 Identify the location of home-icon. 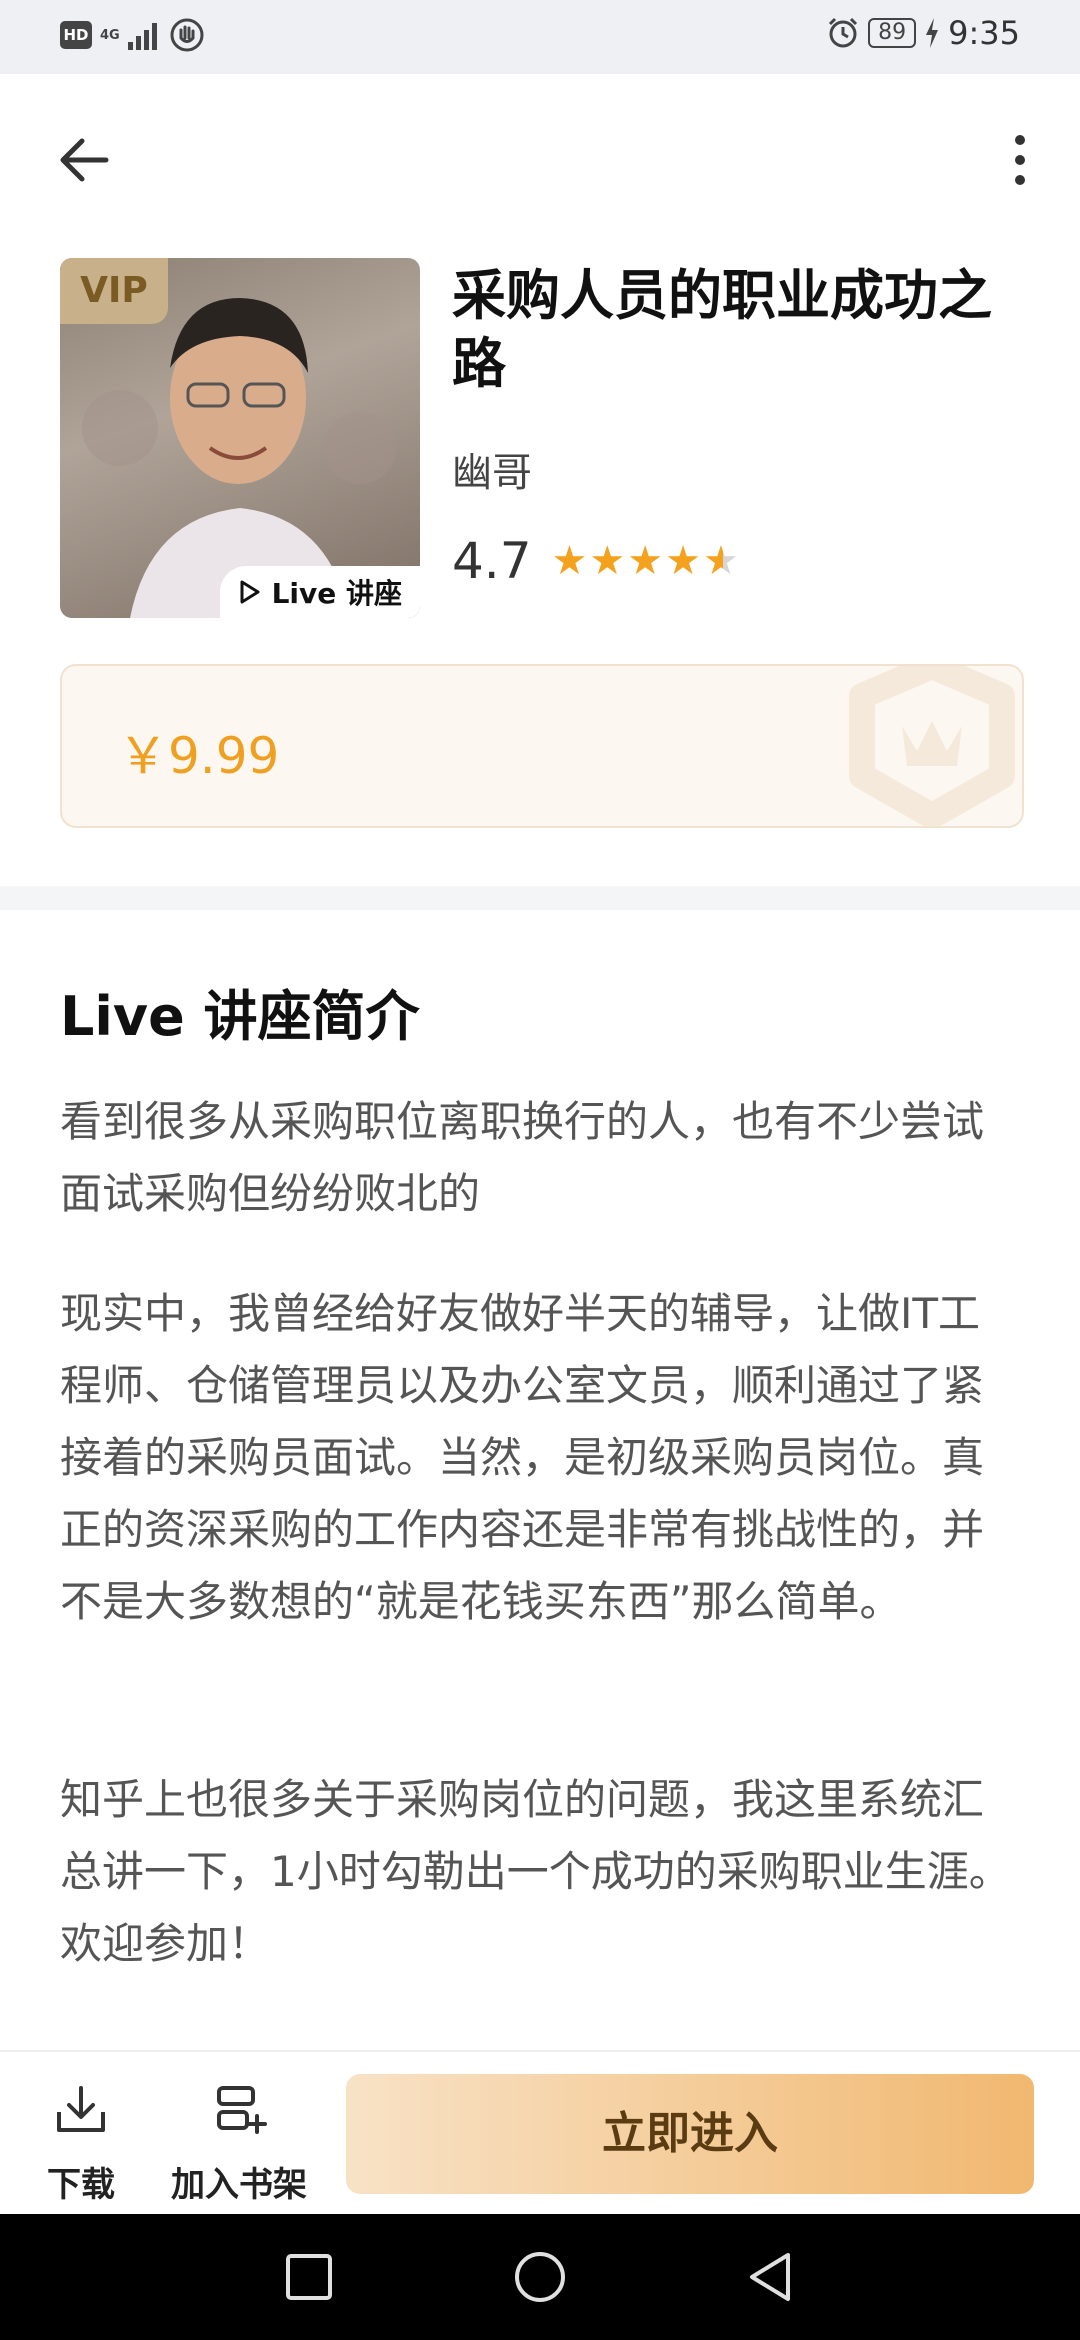
(540, 2277).